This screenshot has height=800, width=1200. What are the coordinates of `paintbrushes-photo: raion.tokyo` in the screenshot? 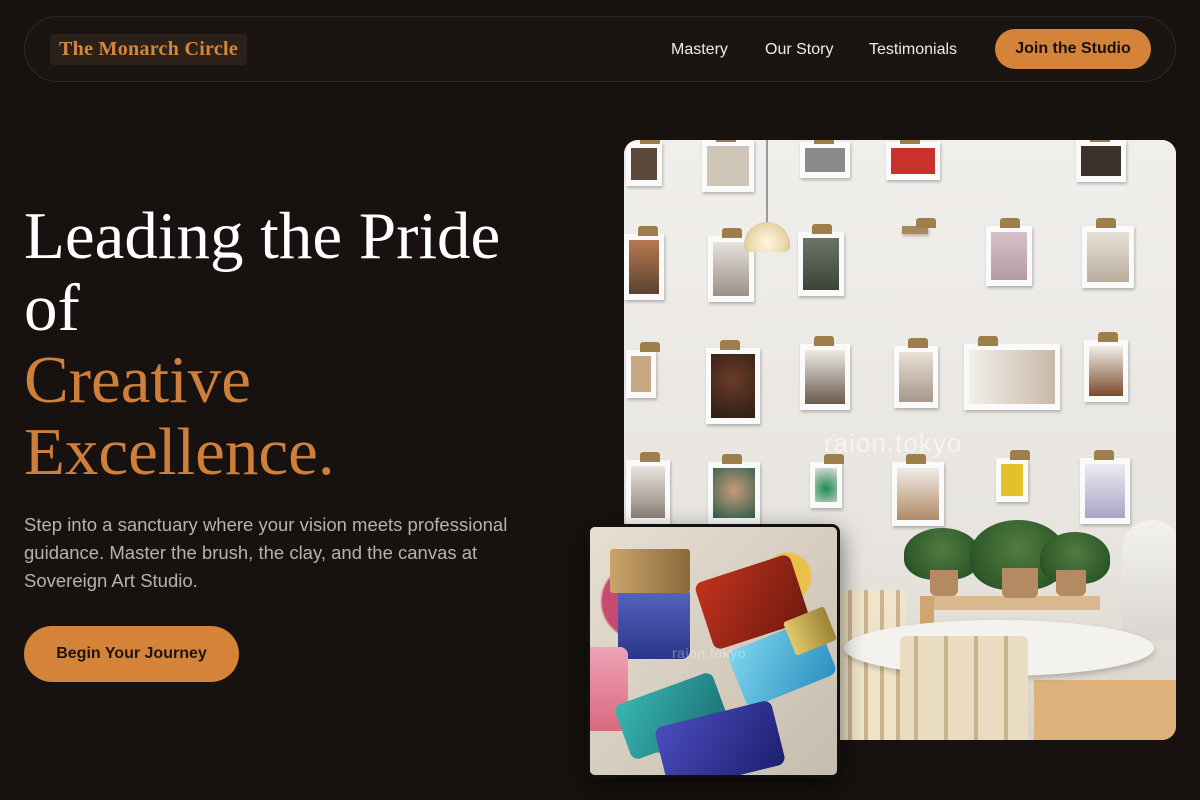 It's located at (713, 651).